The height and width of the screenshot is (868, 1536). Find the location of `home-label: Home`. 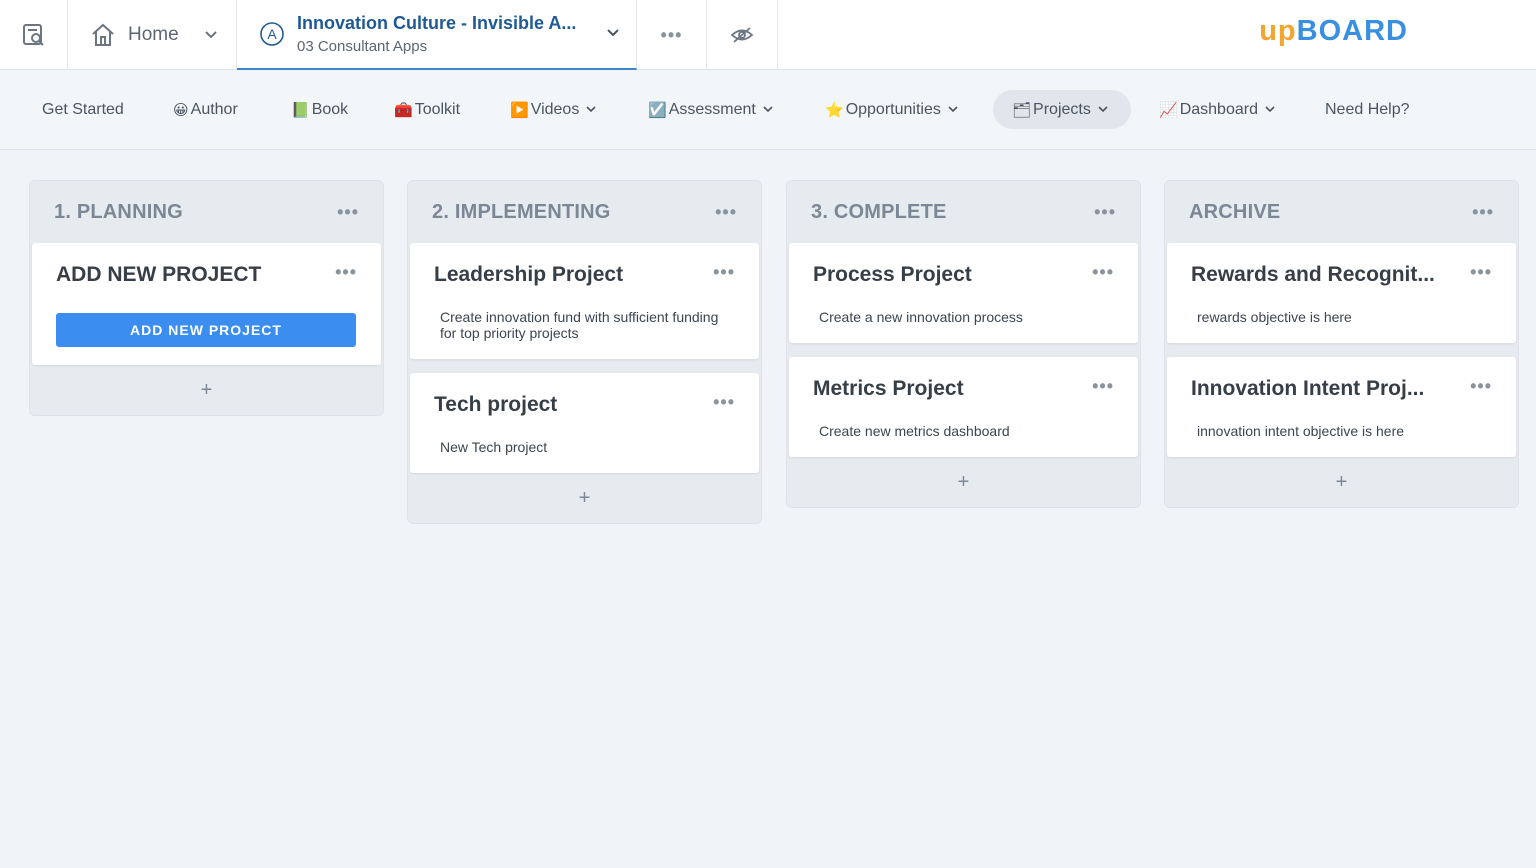

home-label: Home is located at coordinates (153, 34).